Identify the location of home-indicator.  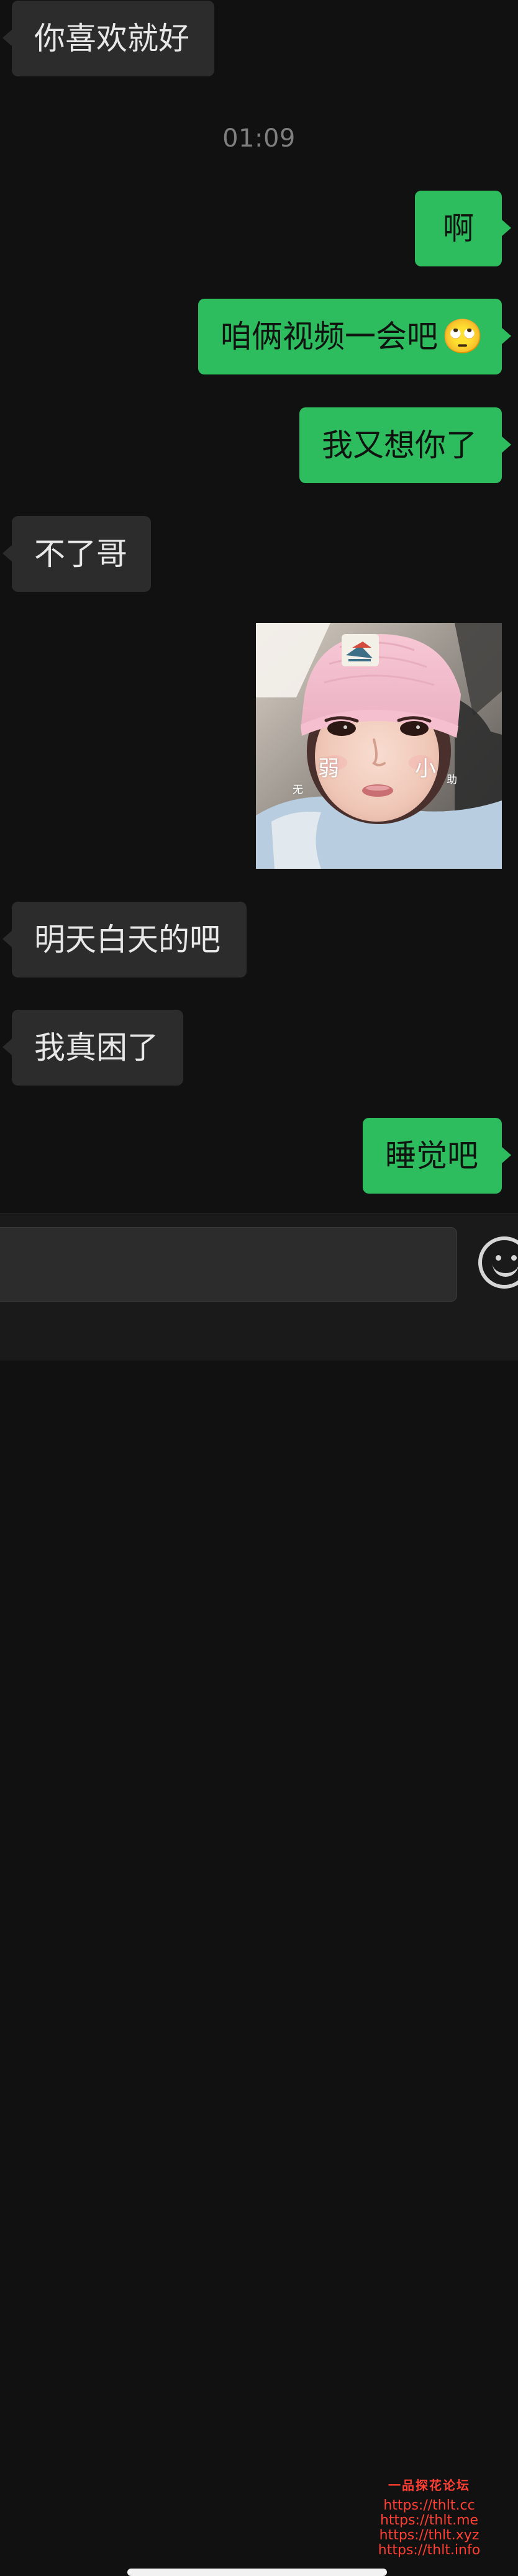
(257, 2572).